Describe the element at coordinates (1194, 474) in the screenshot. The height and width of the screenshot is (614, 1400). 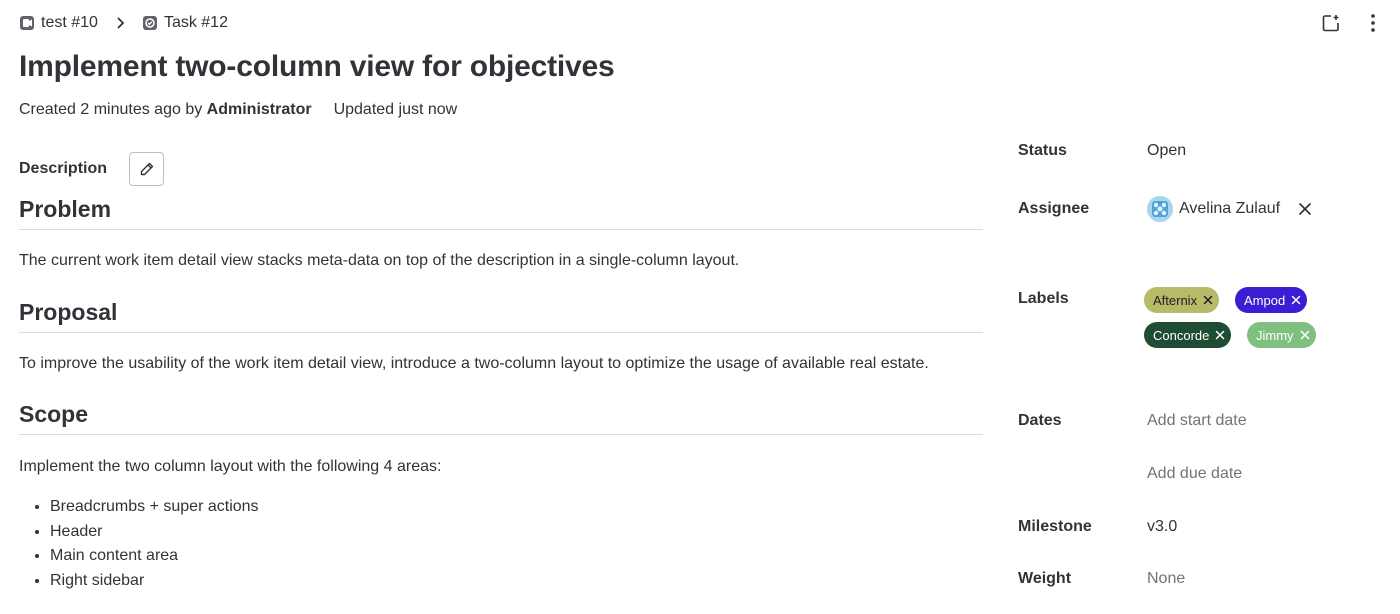
I see `due-date-field: Add due date` at that location.